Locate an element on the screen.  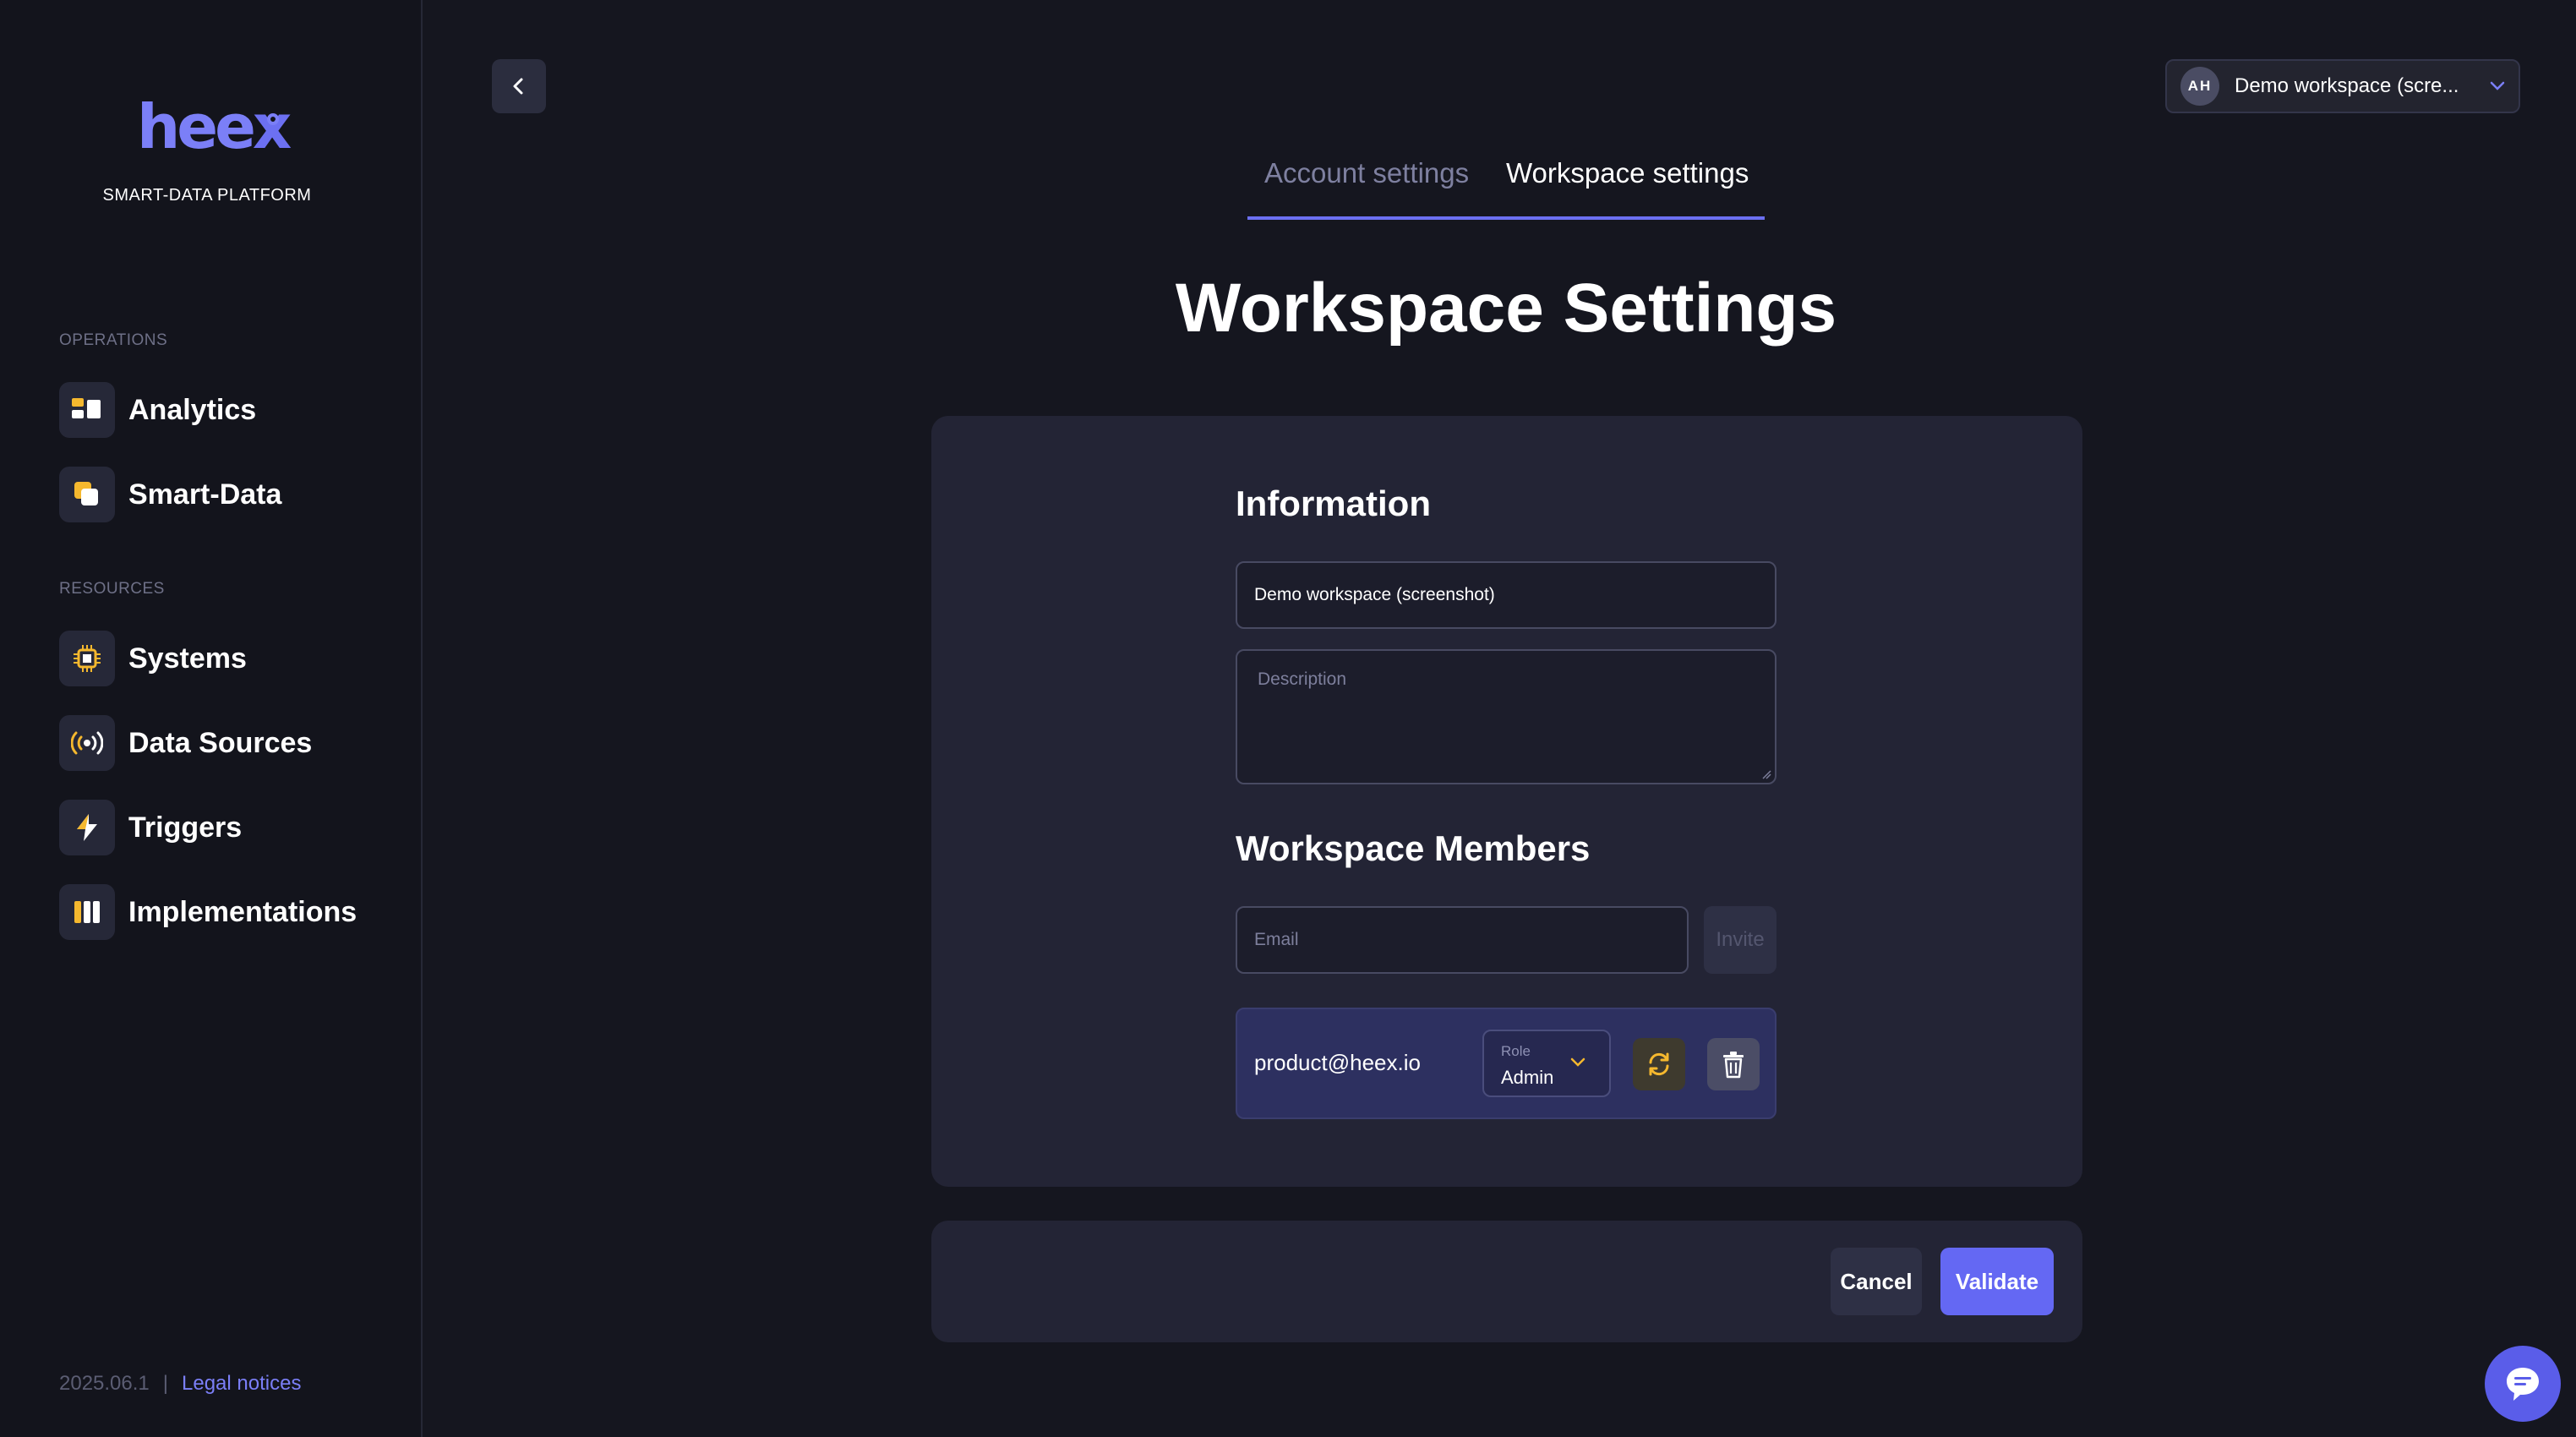
refresh-member-button is located at coordinates (1659, 1064).